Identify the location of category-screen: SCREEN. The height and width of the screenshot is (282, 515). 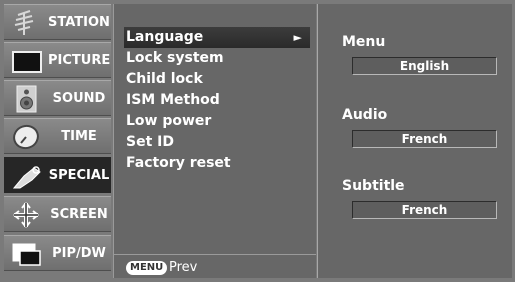
(57, 214).